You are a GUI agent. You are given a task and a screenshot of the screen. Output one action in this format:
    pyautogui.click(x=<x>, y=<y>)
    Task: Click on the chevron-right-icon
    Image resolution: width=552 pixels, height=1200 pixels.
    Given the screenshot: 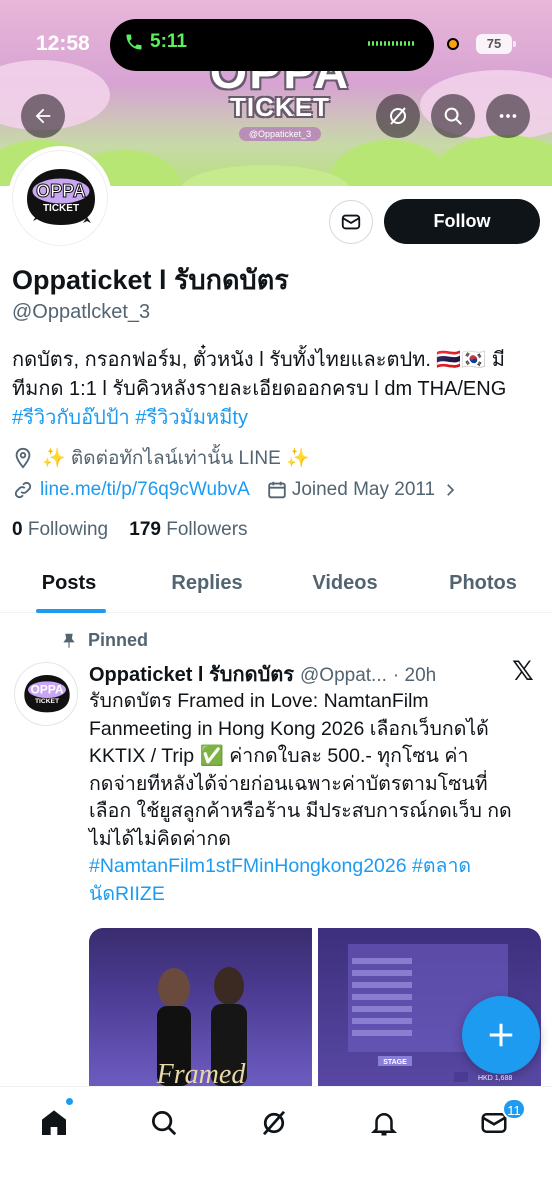 What is the action you would take?
    pyautogui.click(x=450, y=490)
    